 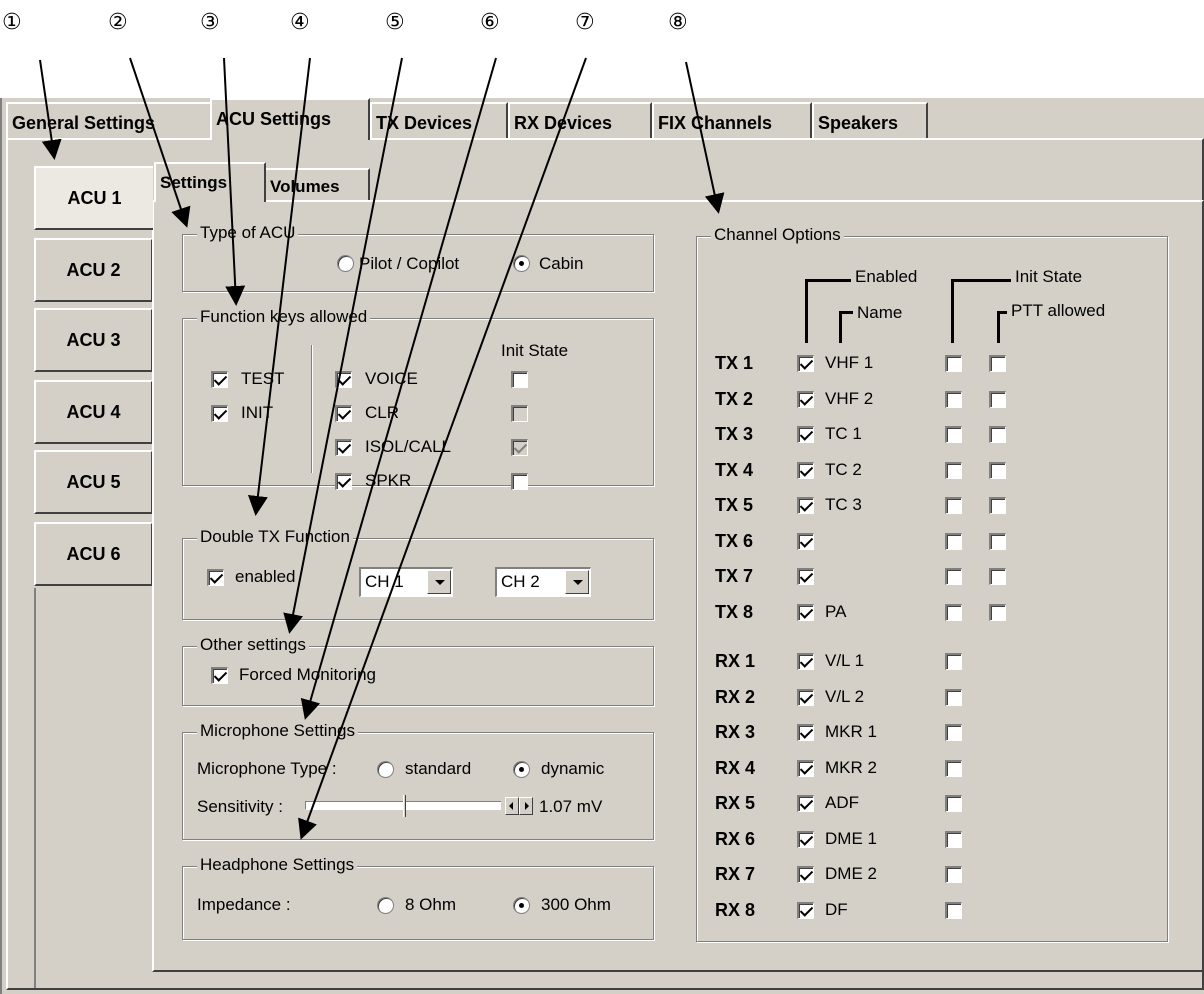 What do you see at coordinates (843, 504) in the screenshot?
I see `tx-5-name: TC 3` at bounding box center [843, 504].